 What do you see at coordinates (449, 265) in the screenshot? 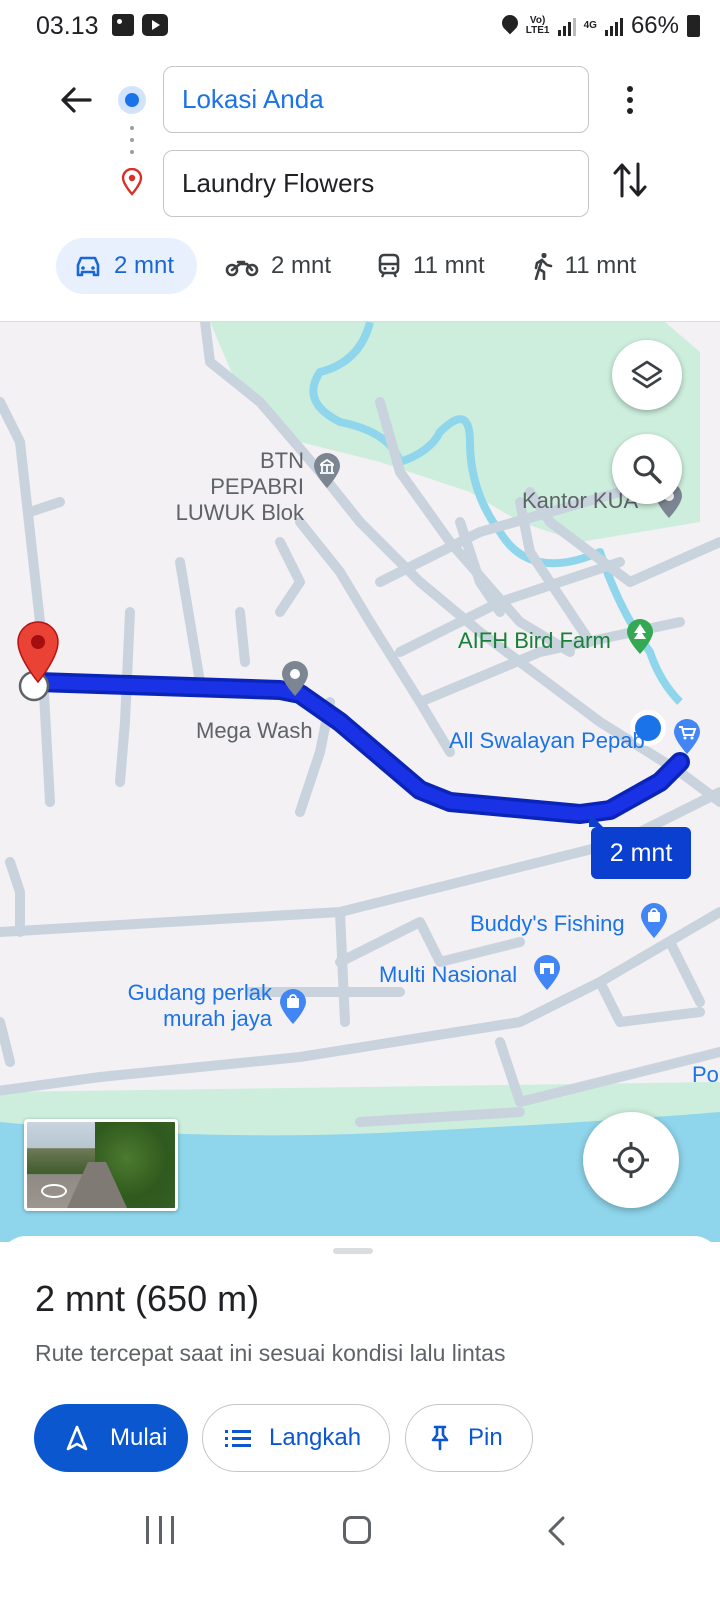
I see `transit-time: 11 mnt` at bounding box center [449, 265].